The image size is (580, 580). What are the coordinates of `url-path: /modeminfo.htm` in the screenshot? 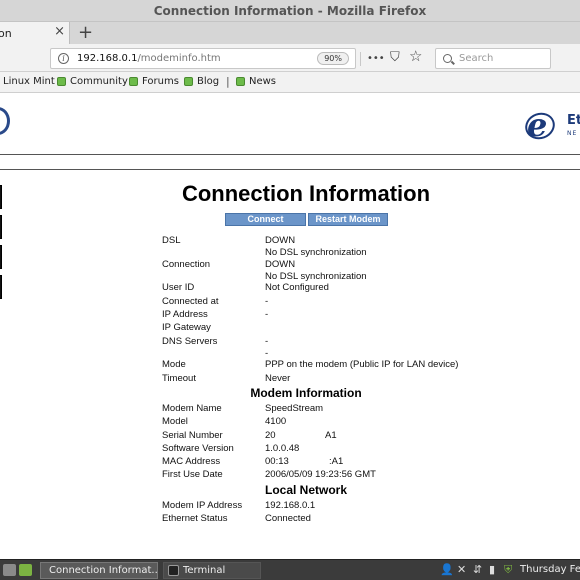 It's located at (179, 58).